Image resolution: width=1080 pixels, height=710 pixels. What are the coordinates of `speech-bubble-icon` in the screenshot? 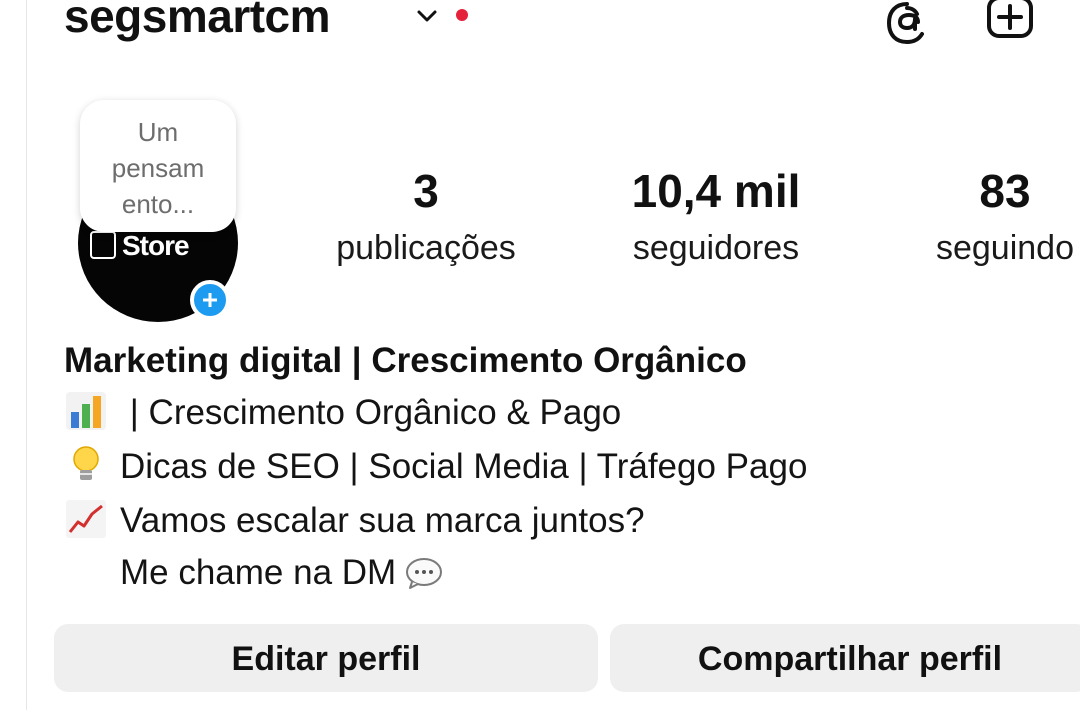 It's located at (424, 573).